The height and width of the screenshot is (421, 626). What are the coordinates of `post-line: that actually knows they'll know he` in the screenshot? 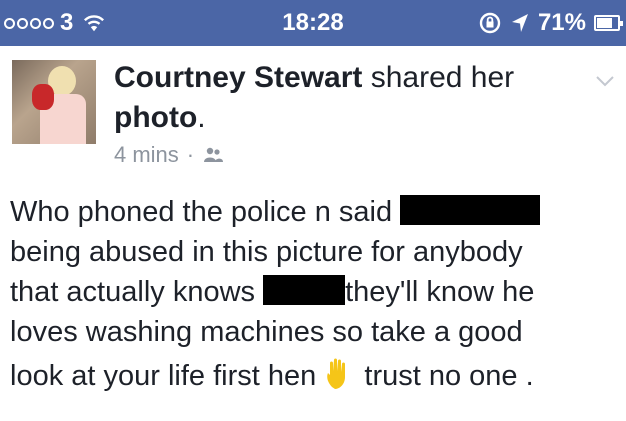 It's located at (310, 292).